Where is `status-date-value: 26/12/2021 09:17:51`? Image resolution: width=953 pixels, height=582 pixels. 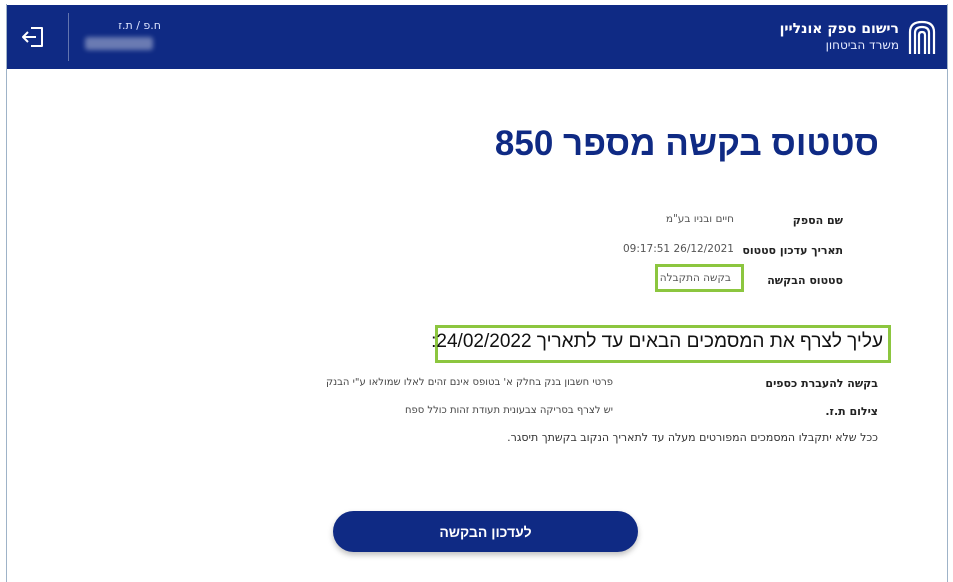 status-date-value: 26/12/2021 09:17:51 is located at coordinates (678, 249).